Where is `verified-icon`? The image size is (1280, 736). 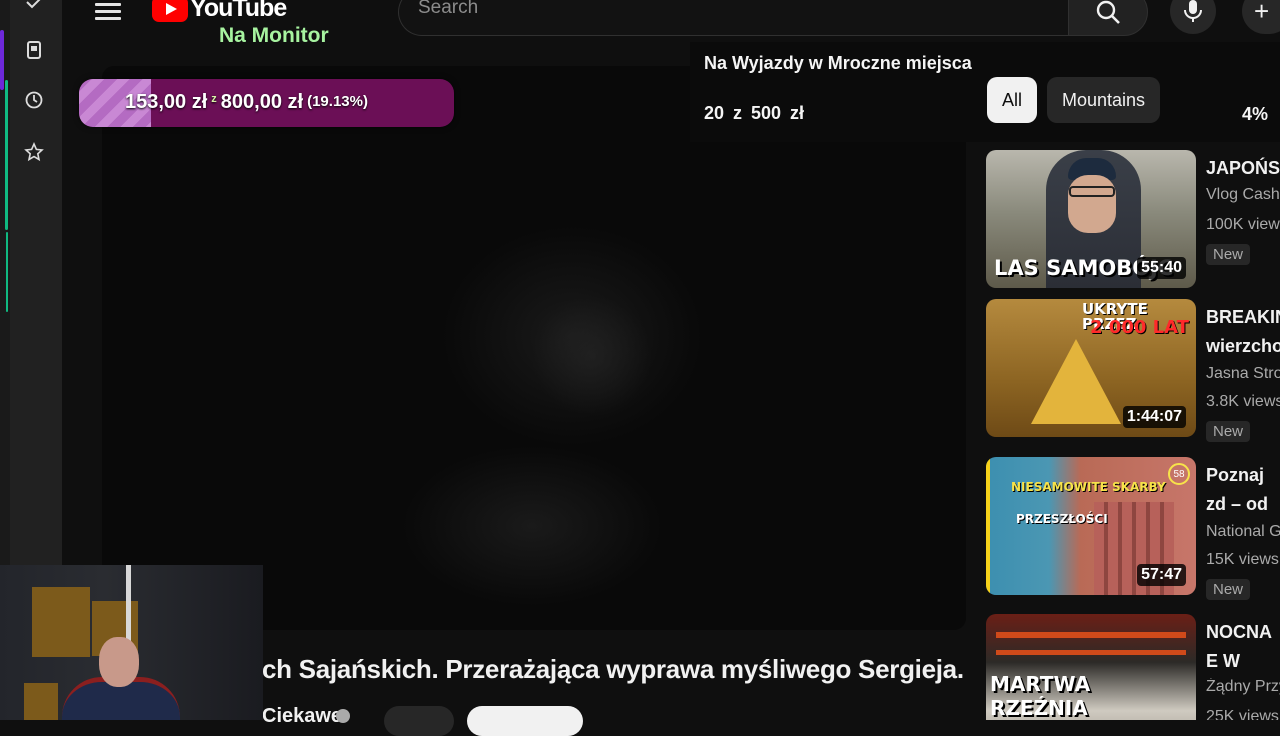
verified-icon is located at coordinates (343, 716).